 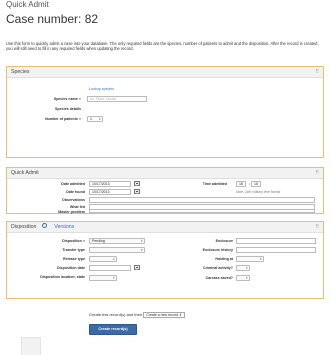 I want to click on bottom-tab, so click(x=31, y=346).